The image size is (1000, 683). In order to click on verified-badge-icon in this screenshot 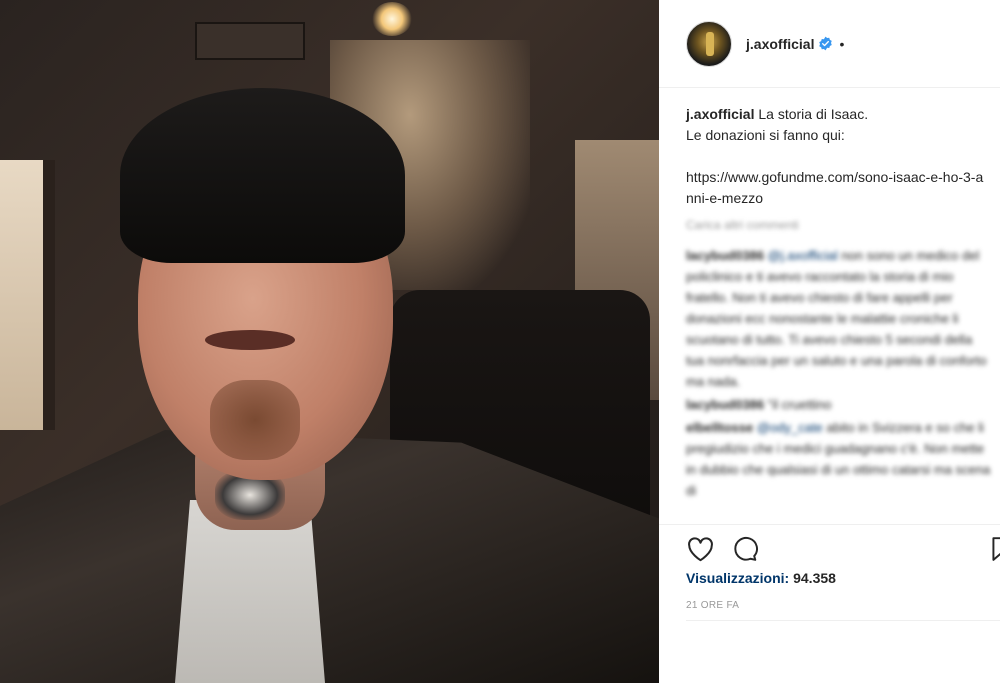, I will do `click(826, 43)`.